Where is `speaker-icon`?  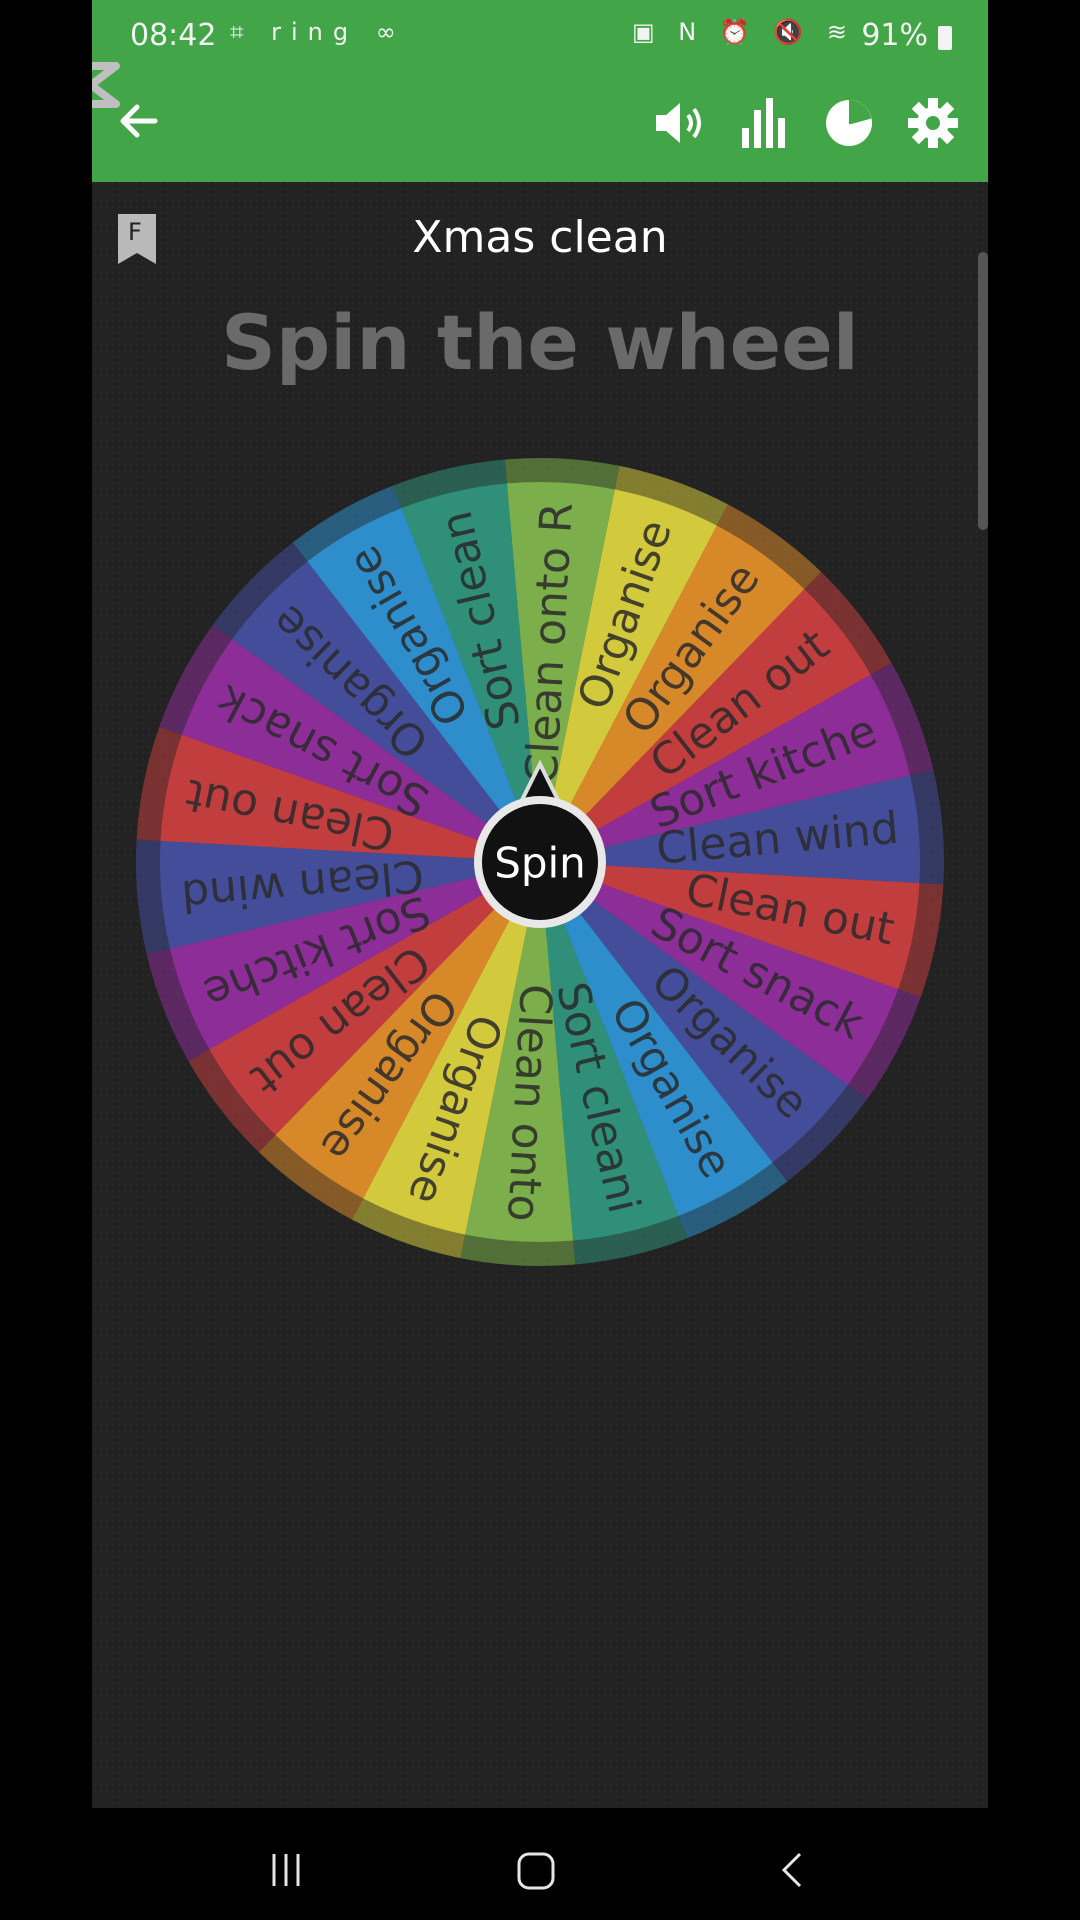
speaker-icon is located at coordinates (679, 123).